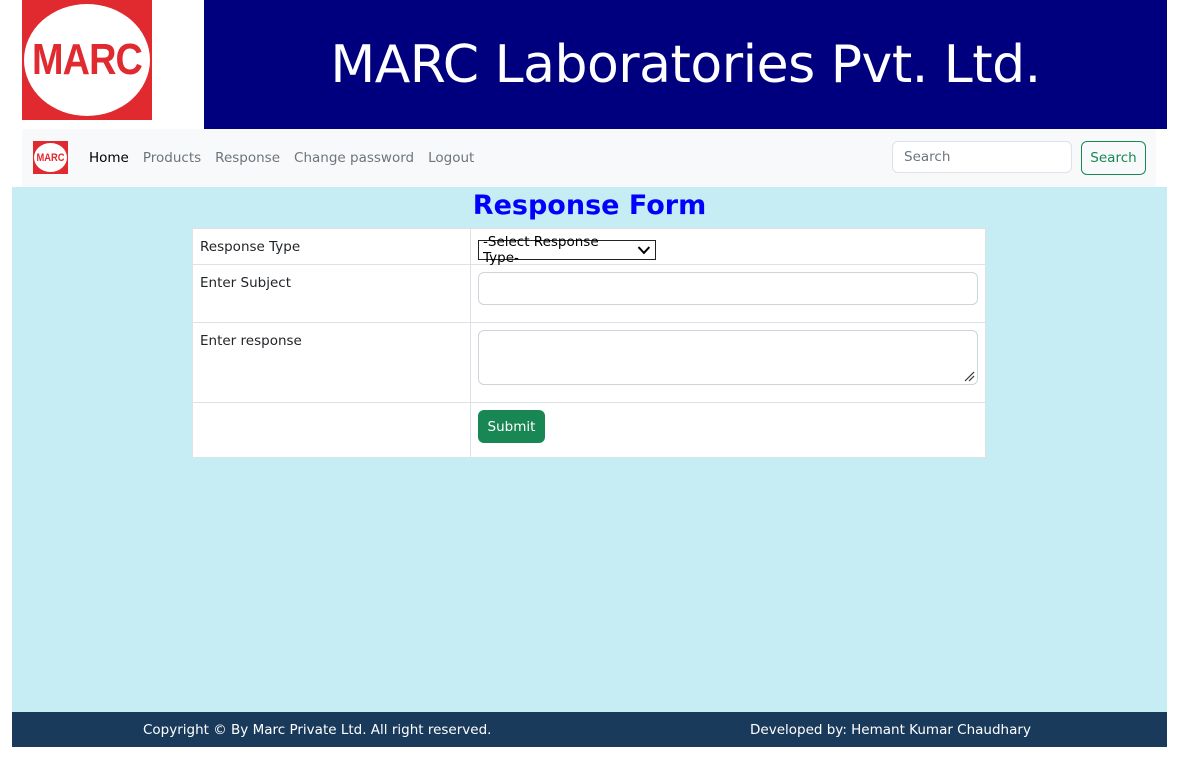  Describe the element at coordinates (541, 249) in the screenshot. I see `response-type-selected: -Select Response Type-` at that location.